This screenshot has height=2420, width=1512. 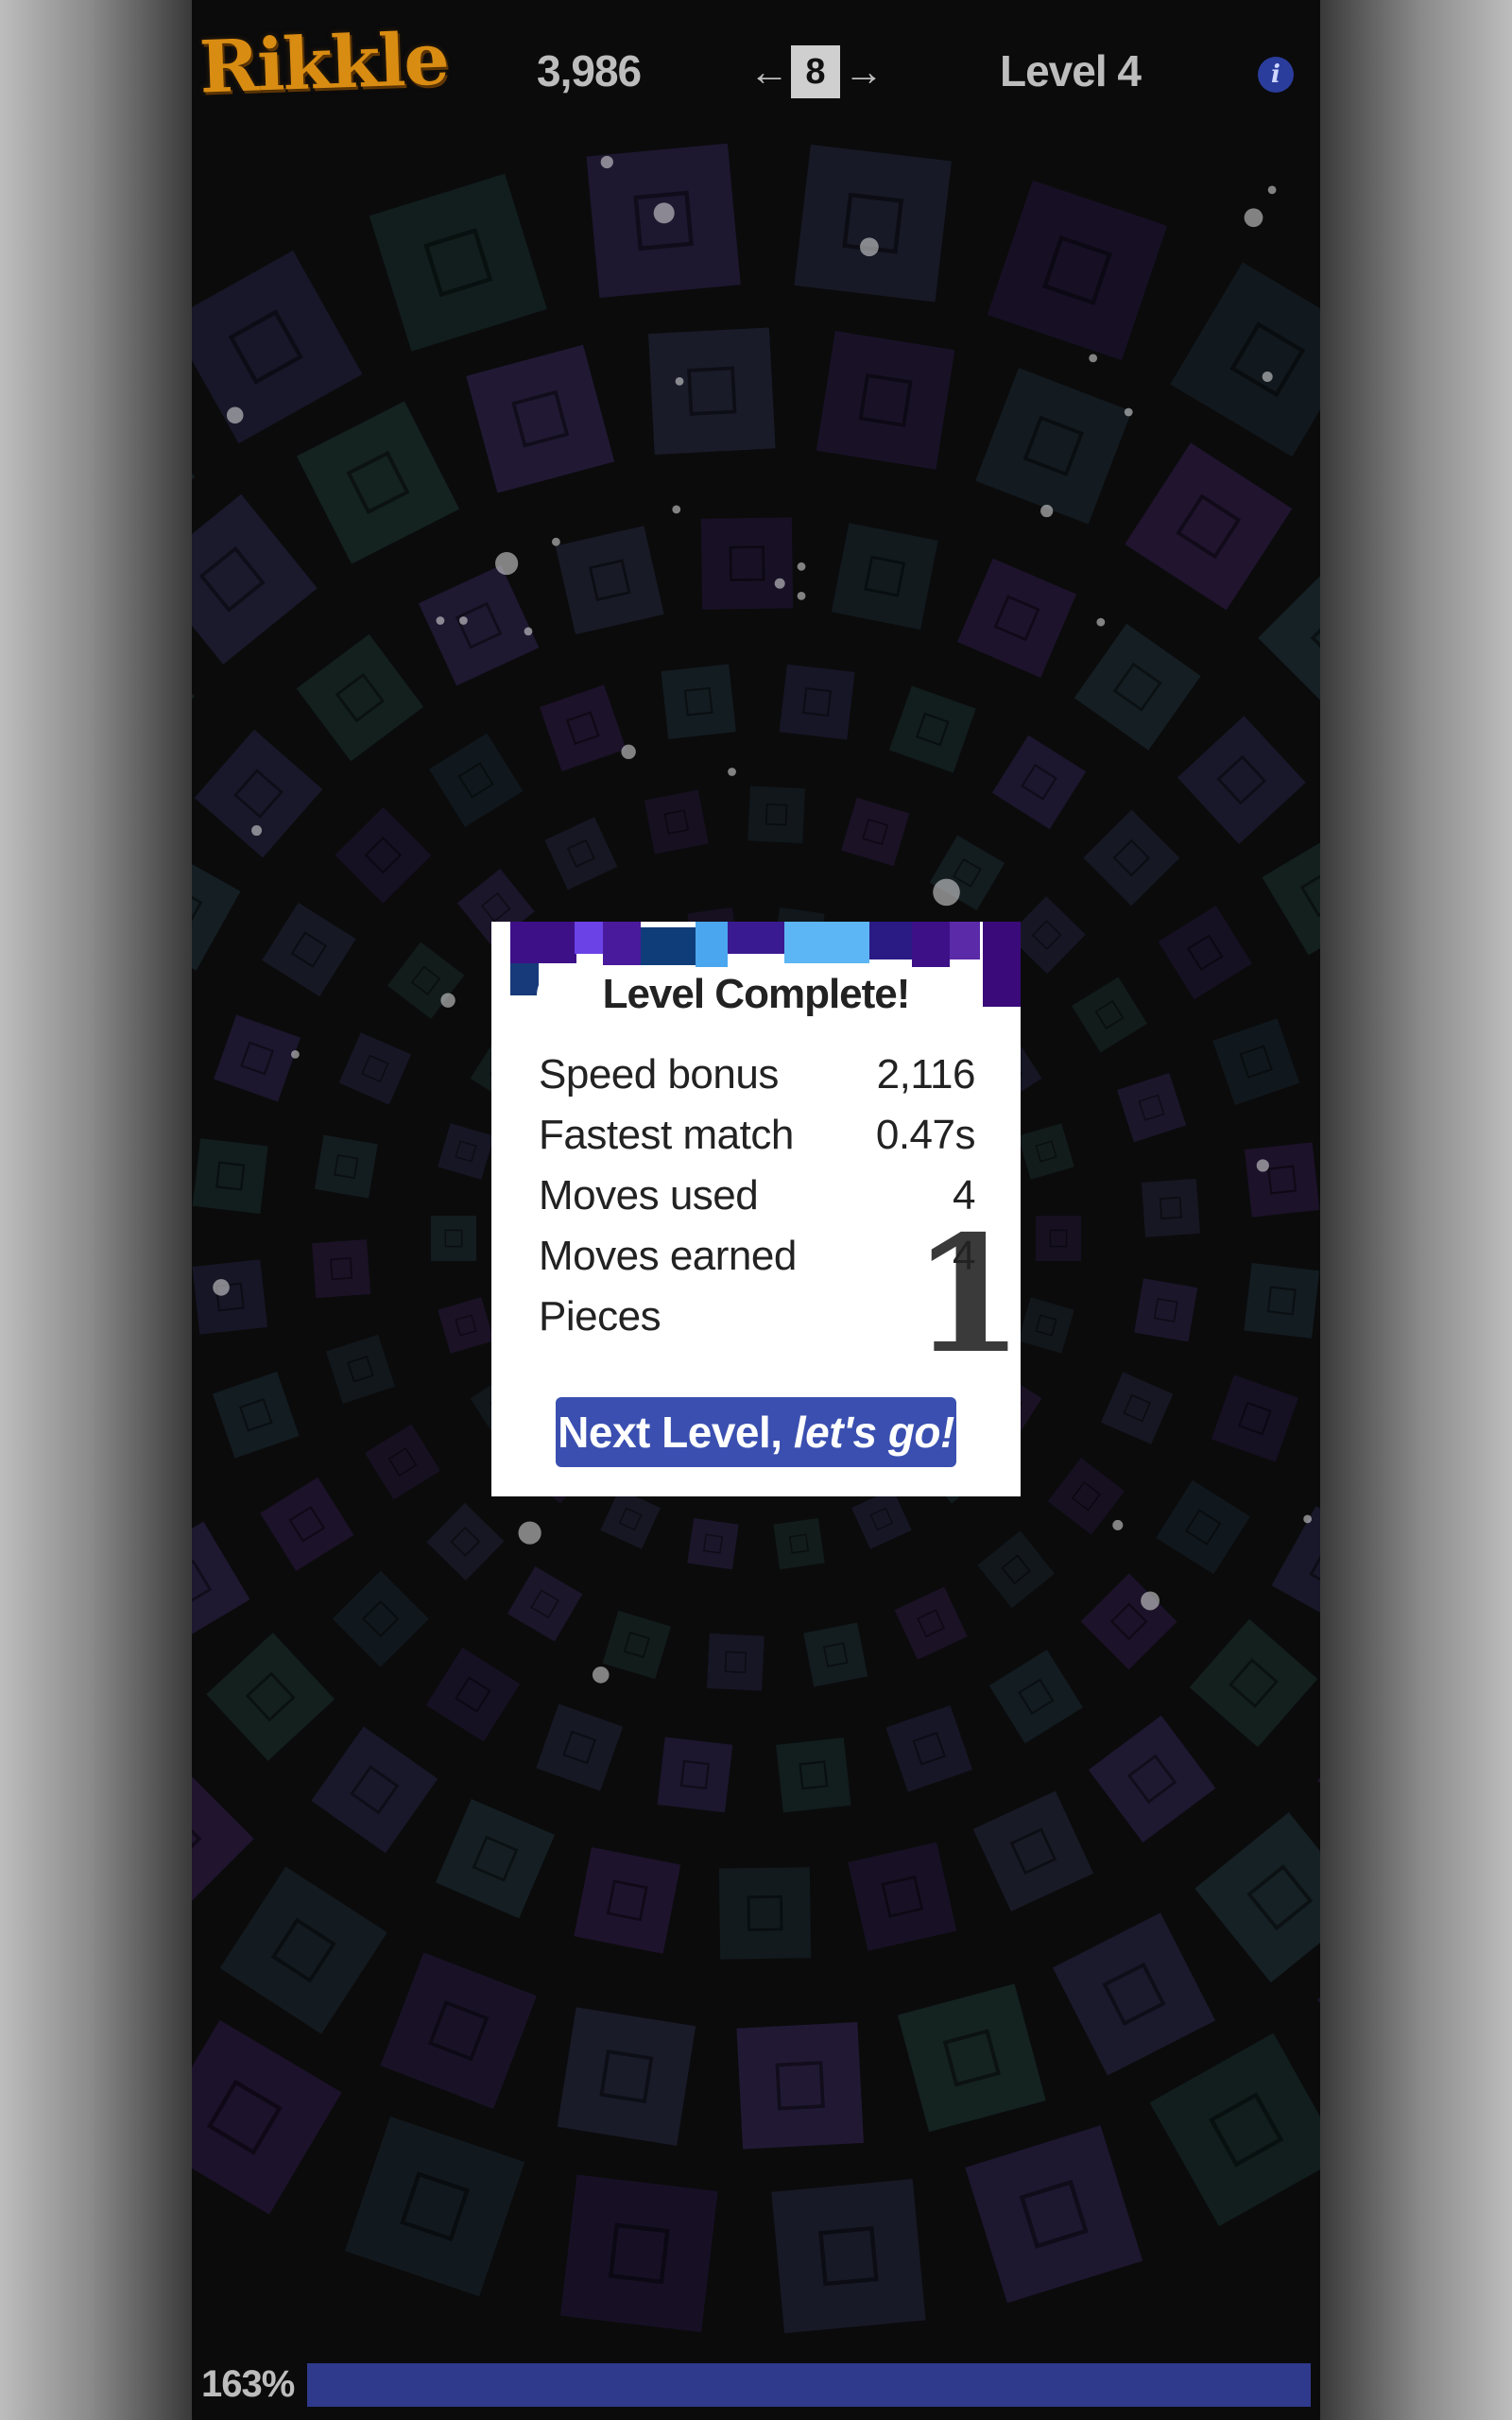 What do you see at coordinates (756, 1432) in the screenshot?
I see `next-level-button: Next Level, let's go!` at bounding box center [756, 1432].